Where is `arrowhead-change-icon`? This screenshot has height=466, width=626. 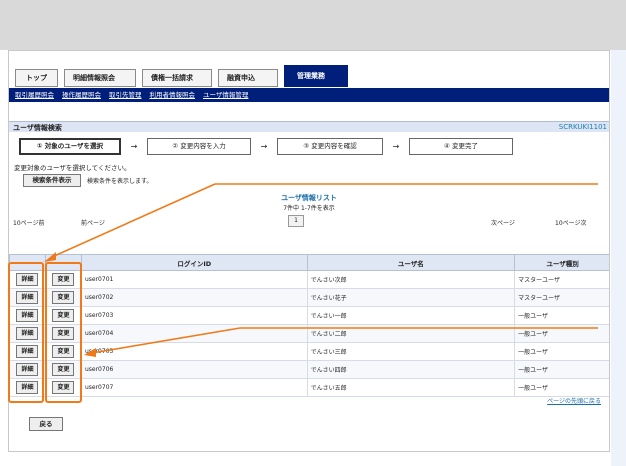
arrowhead-change-icon is located at coordinates (90, 352).